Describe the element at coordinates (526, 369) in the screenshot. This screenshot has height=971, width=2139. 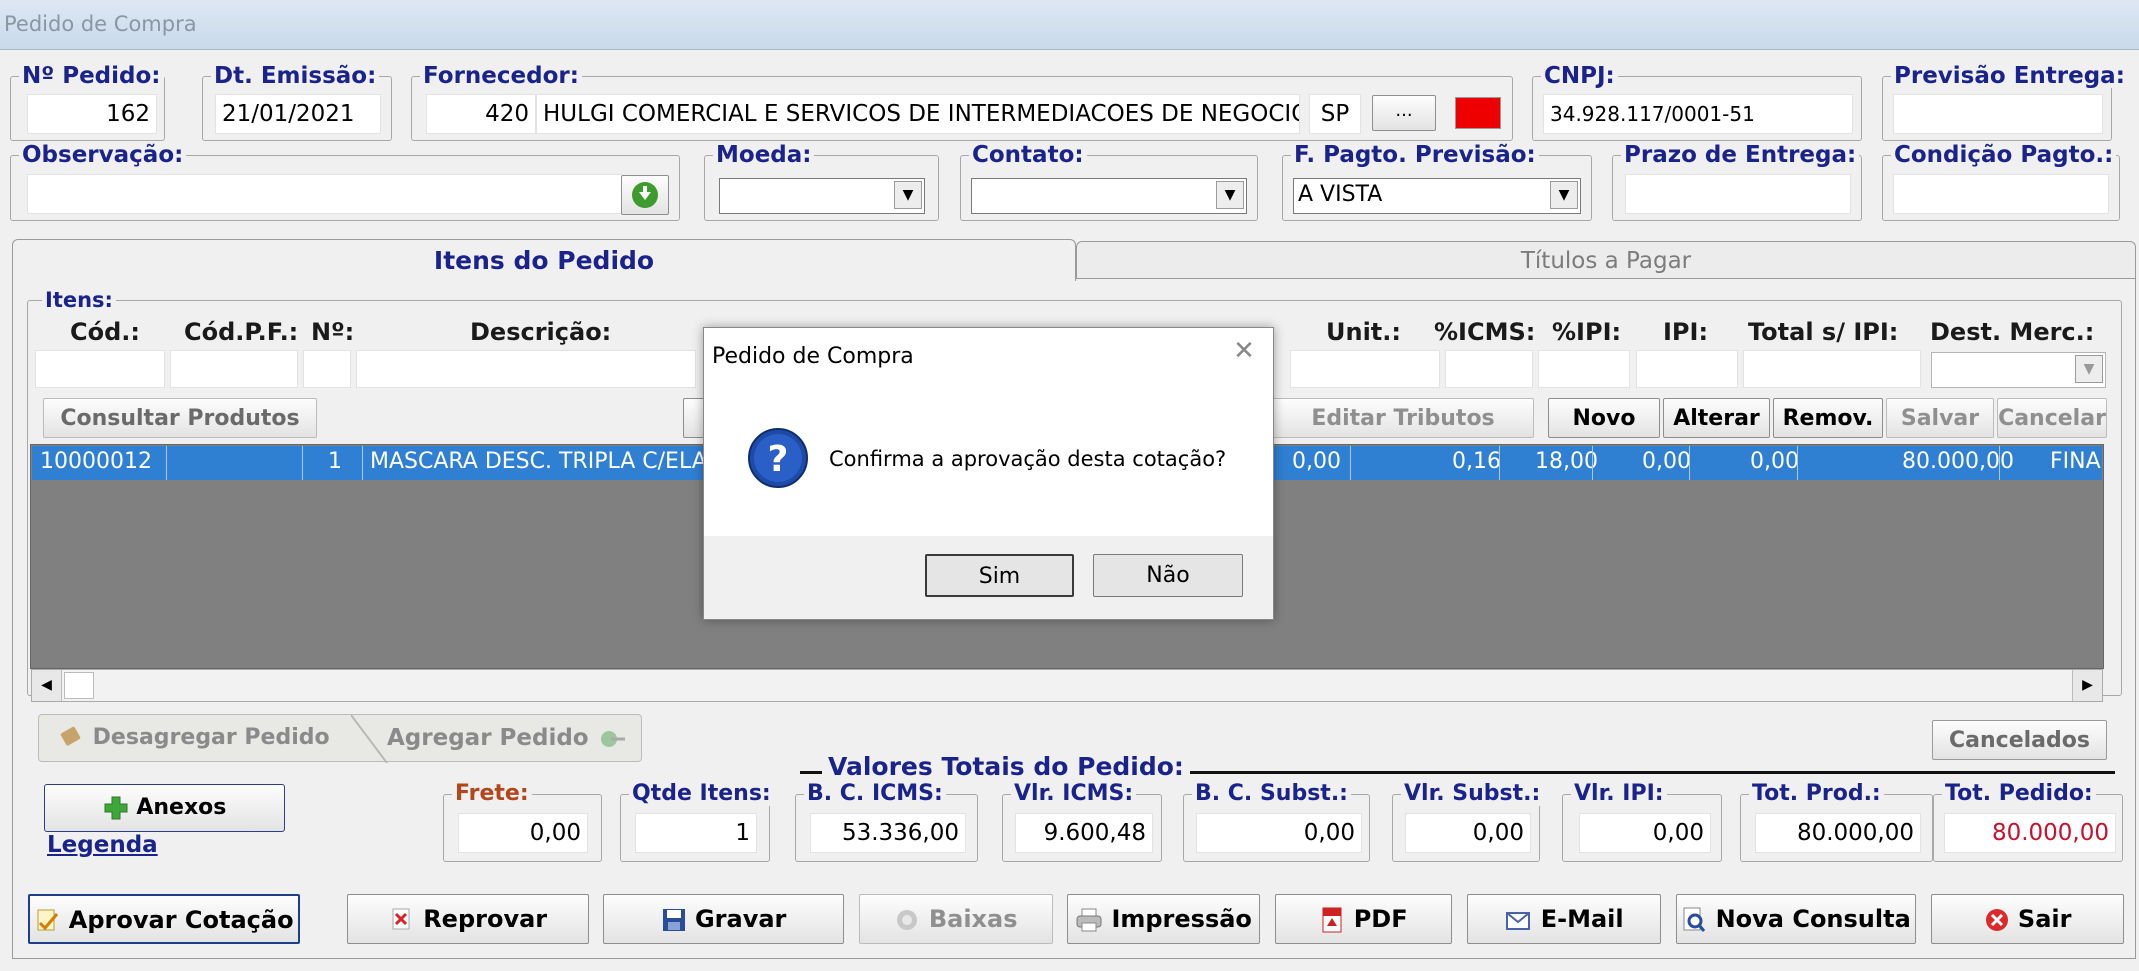
I see `item-descricao-input` at that location.